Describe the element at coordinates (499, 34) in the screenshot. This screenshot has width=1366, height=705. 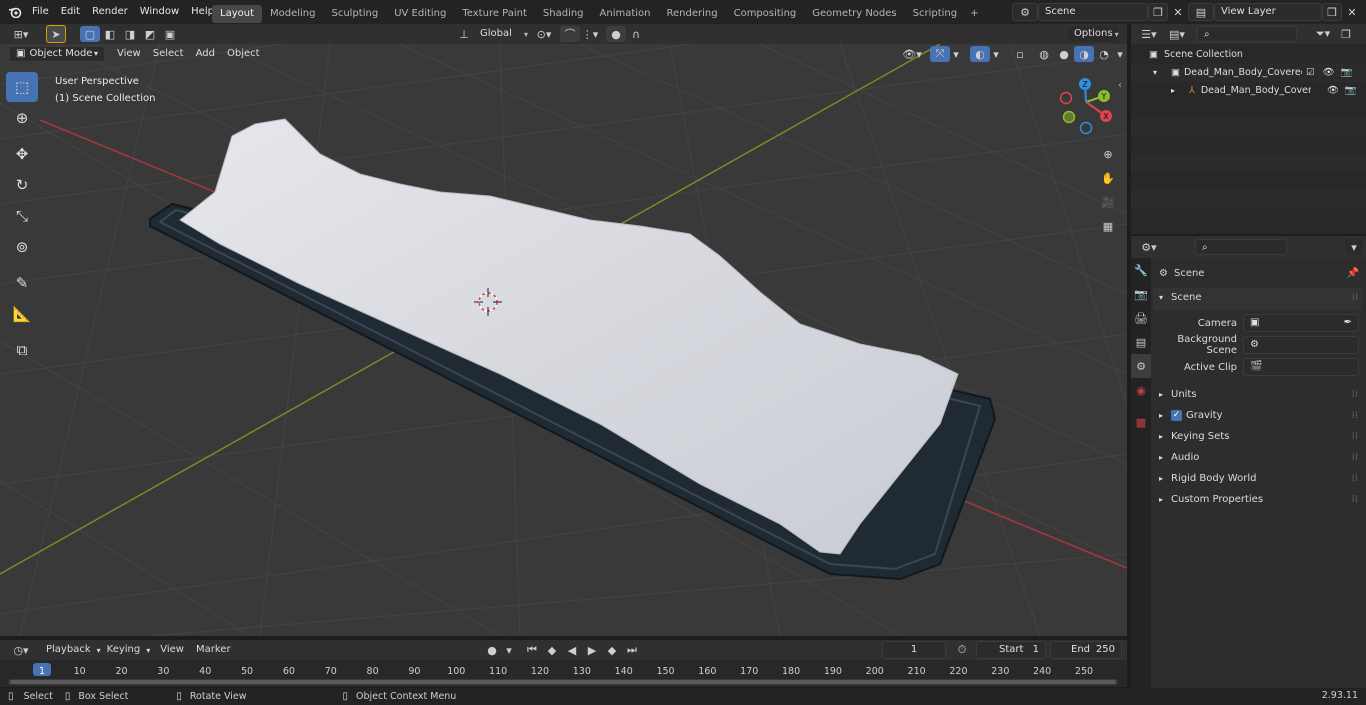
I see `transform-orientation-dropdown: Global` at that location.